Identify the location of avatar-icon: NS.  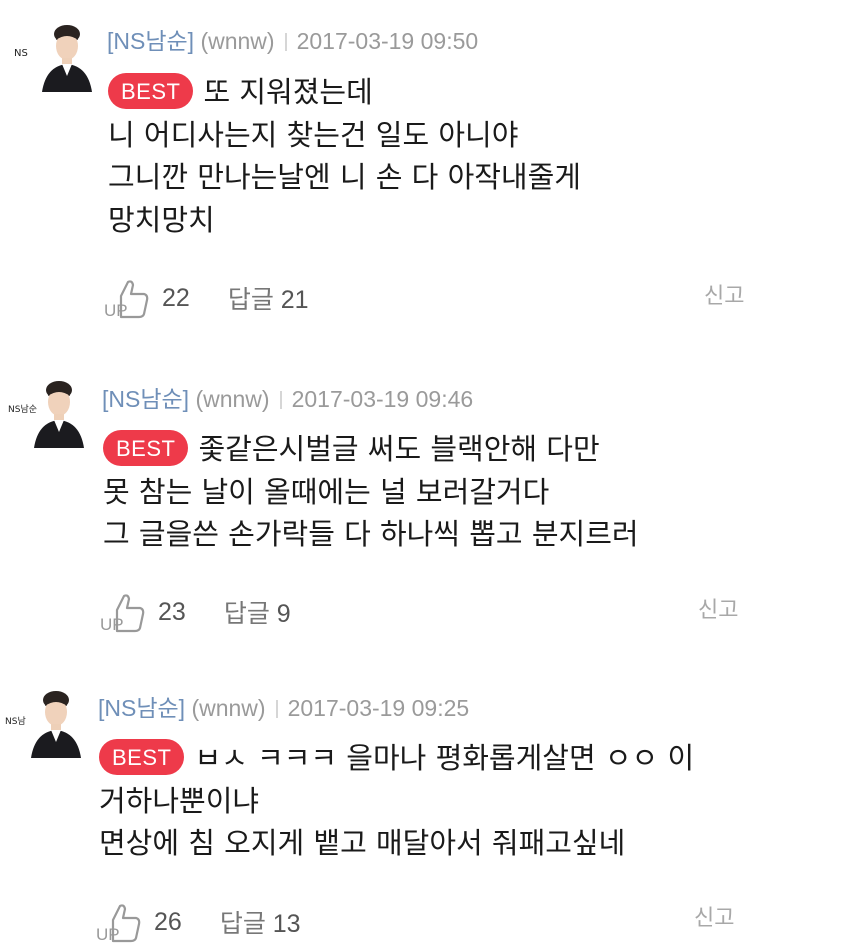
(53, 58).